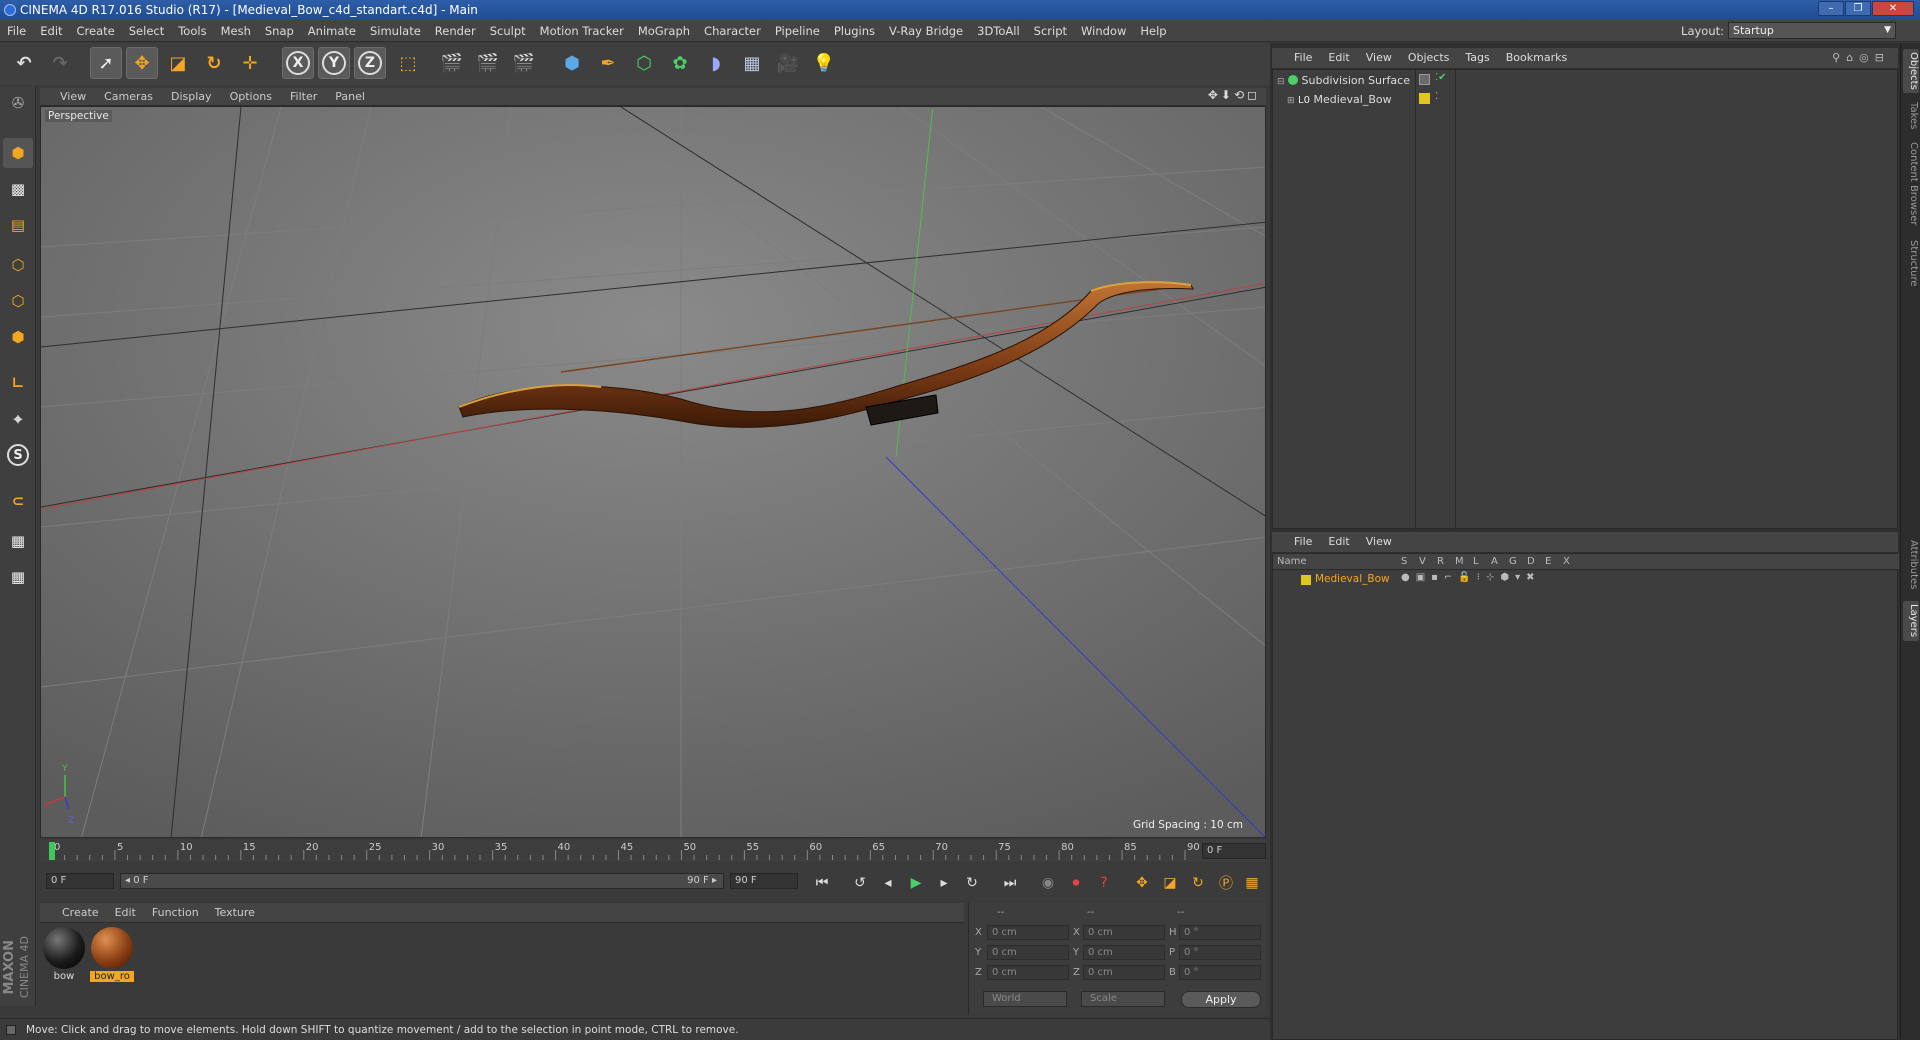  What do you see at coordinates (1338, 542) in the screenshot?
I see `layer-menu-edit: Edit` at bounding box center [1338, 542].